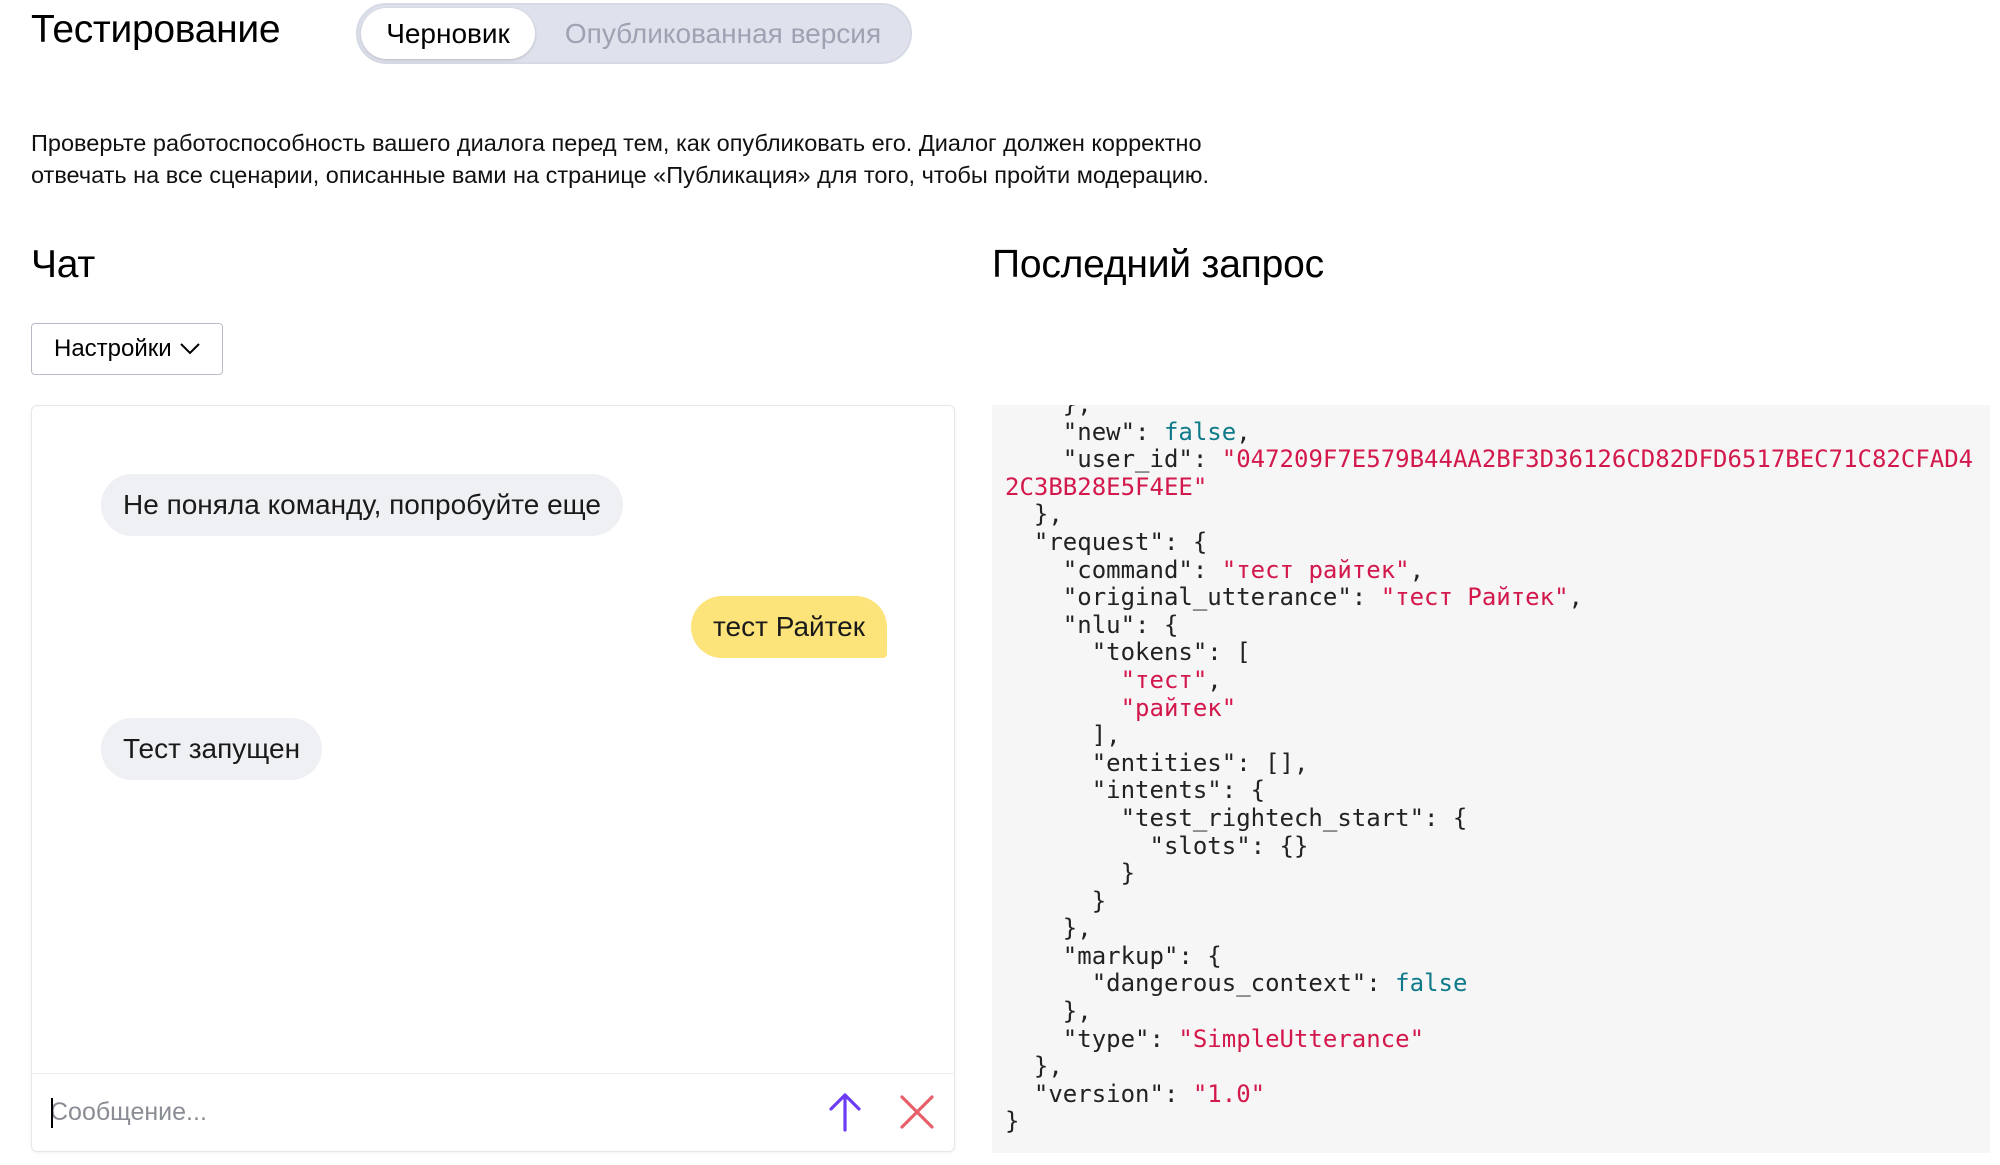 This screenshot has height=1165, width=2000. I want to click on json-code-line: "test_rightech_start": {, so click(1489, 818).